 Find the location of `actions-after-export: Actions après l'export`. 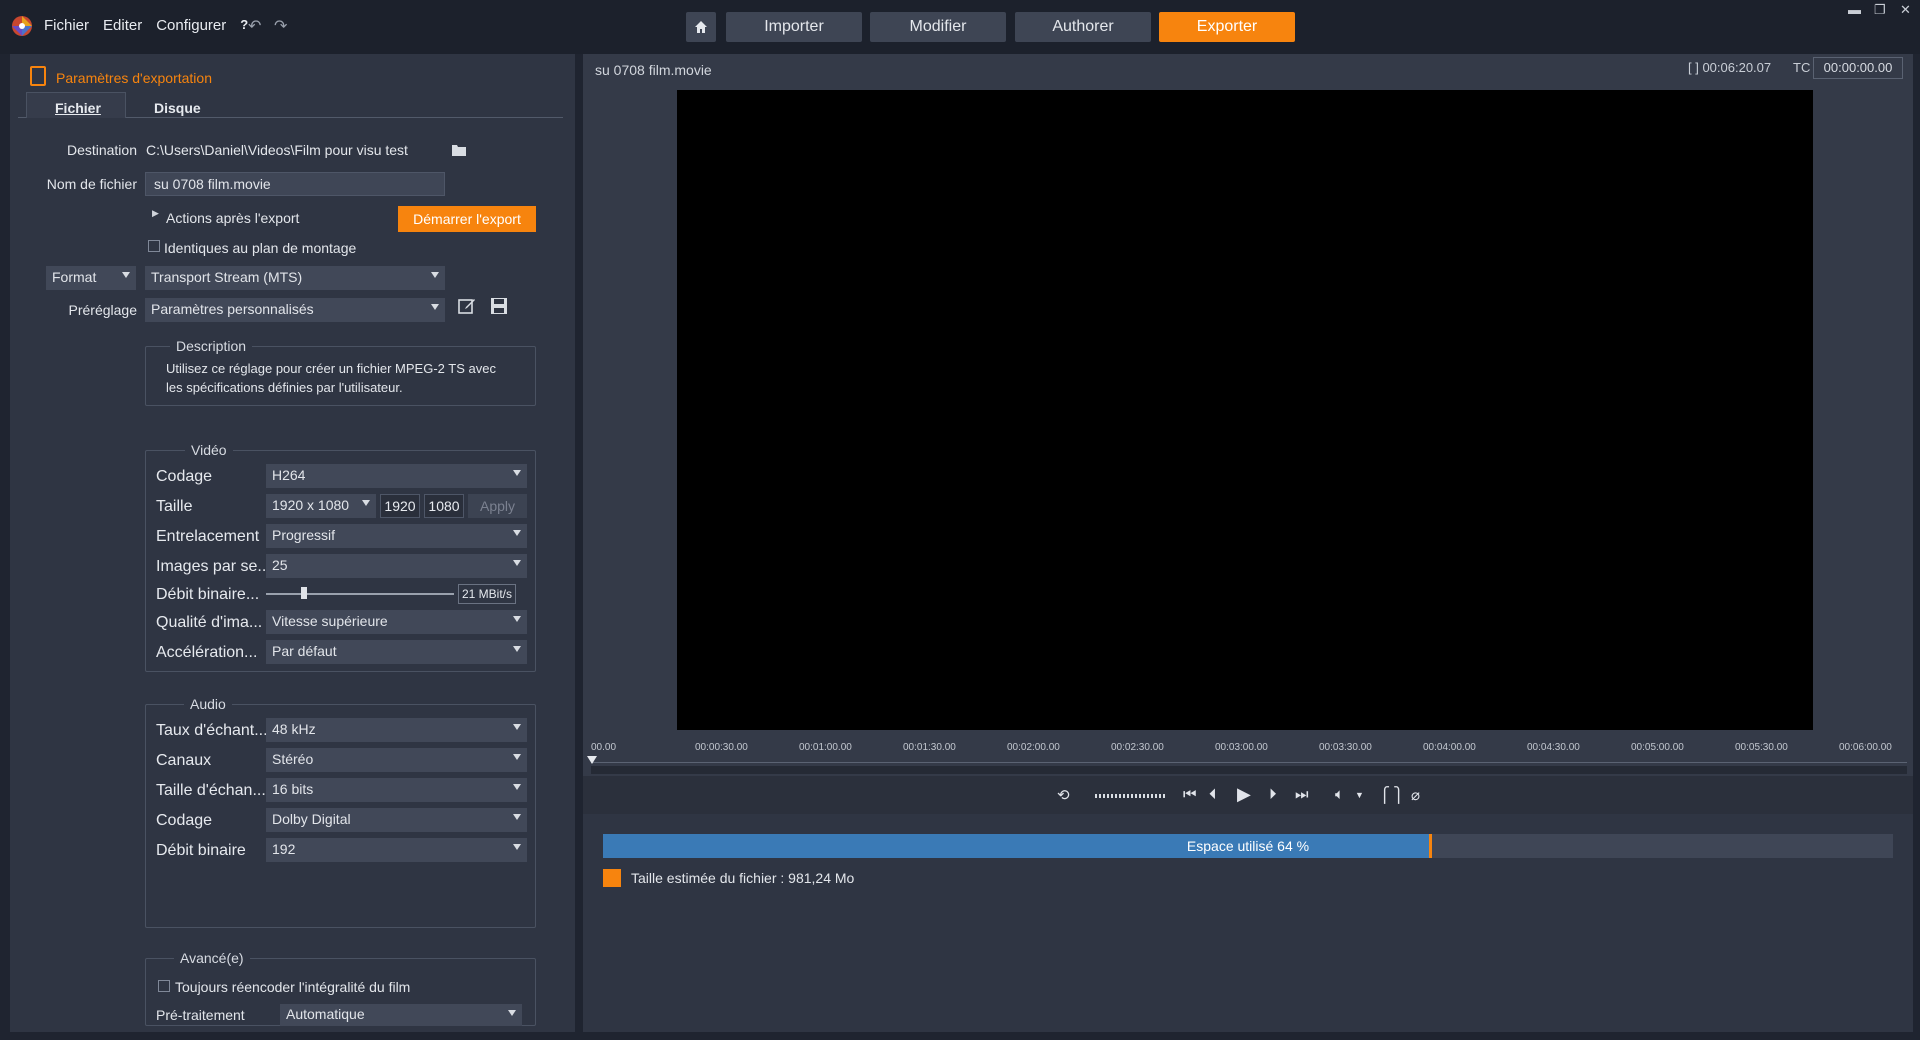

actions-after-export: Actions après l'export is located at coordinates (232, 218).